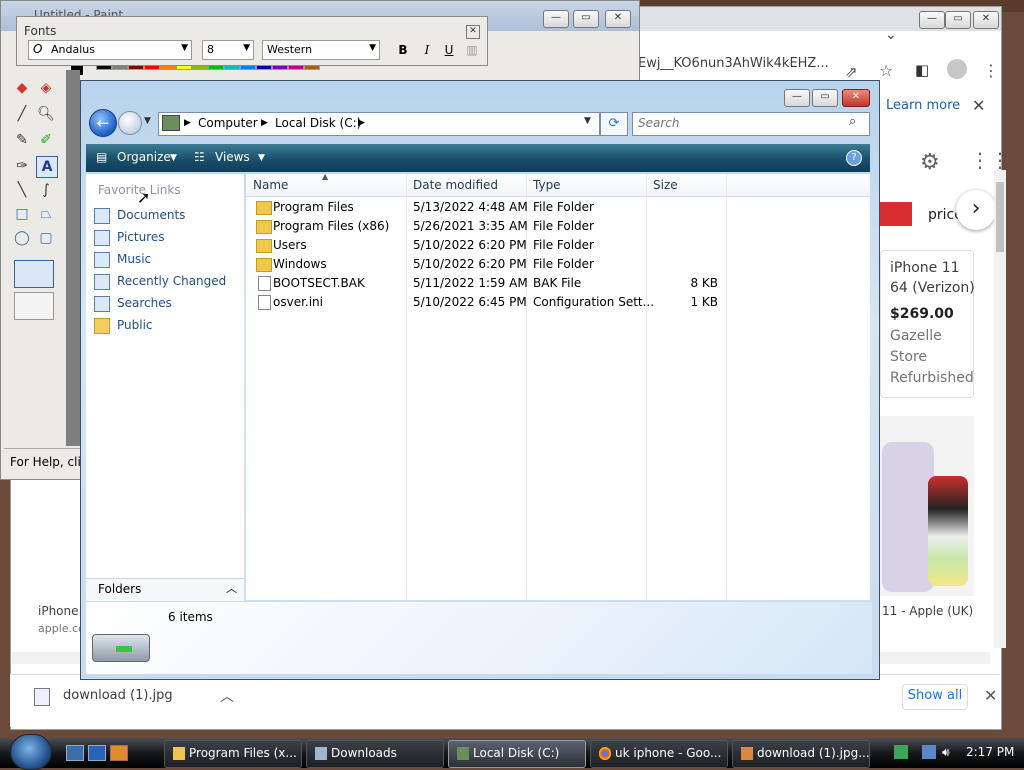 The image size is (1024, 770). What do you see at coordinates (854, 158) in the screenshot?
I see `help-icon: ?` at bounding box center [854, 158].